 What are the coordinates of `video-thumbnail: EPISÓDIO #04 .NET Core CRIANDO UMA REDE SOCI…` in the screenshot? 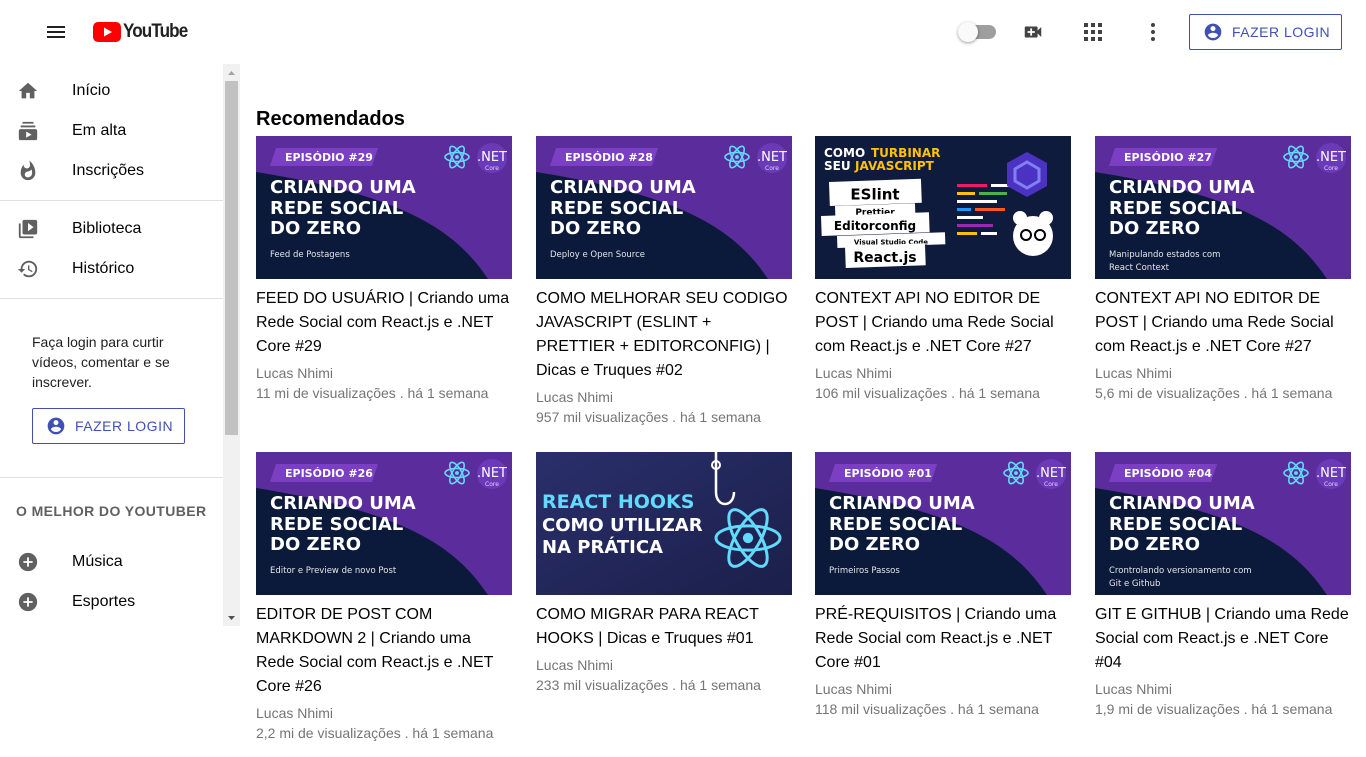 It's located at (1223, 523).